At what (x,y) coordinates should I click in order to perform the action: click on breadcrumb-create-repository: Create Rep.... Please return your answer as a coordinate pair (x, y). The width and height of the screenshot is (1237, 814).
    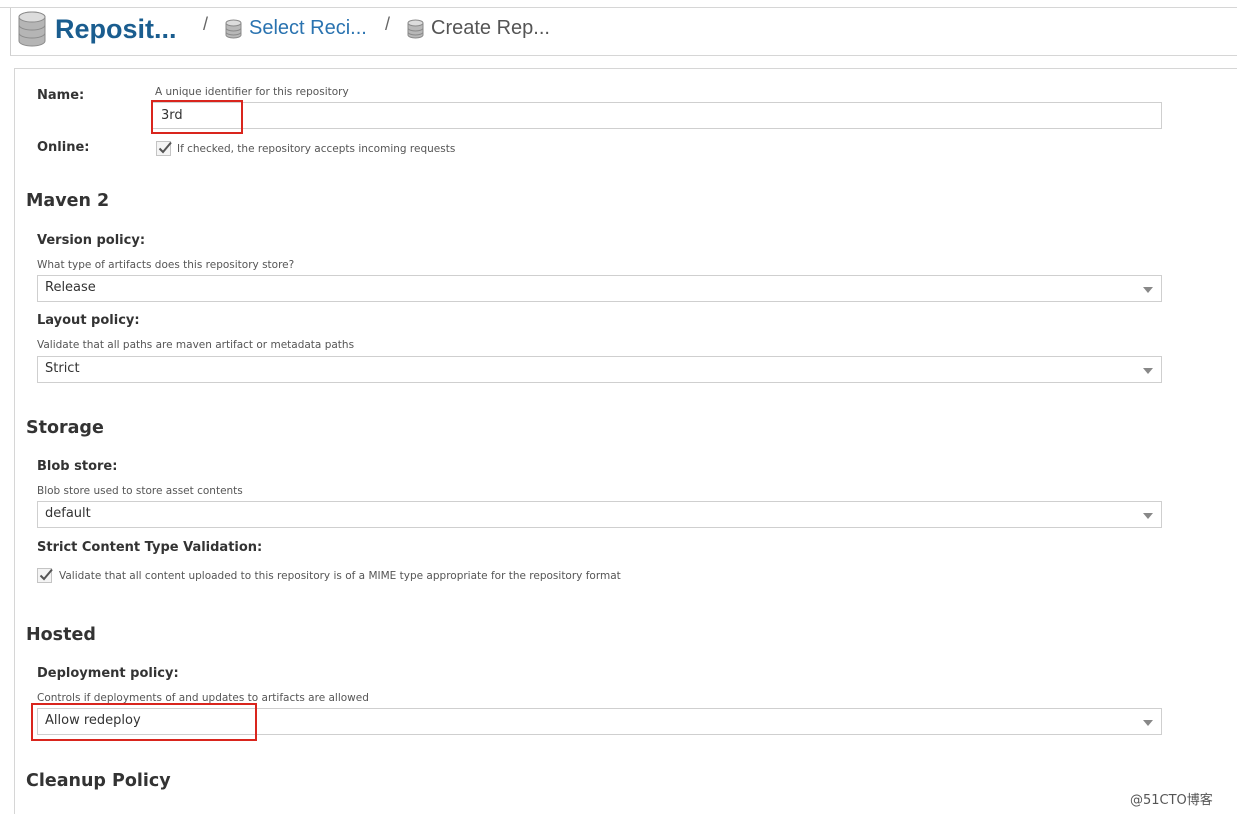
    Looking at the image, I should click on (478, 28).